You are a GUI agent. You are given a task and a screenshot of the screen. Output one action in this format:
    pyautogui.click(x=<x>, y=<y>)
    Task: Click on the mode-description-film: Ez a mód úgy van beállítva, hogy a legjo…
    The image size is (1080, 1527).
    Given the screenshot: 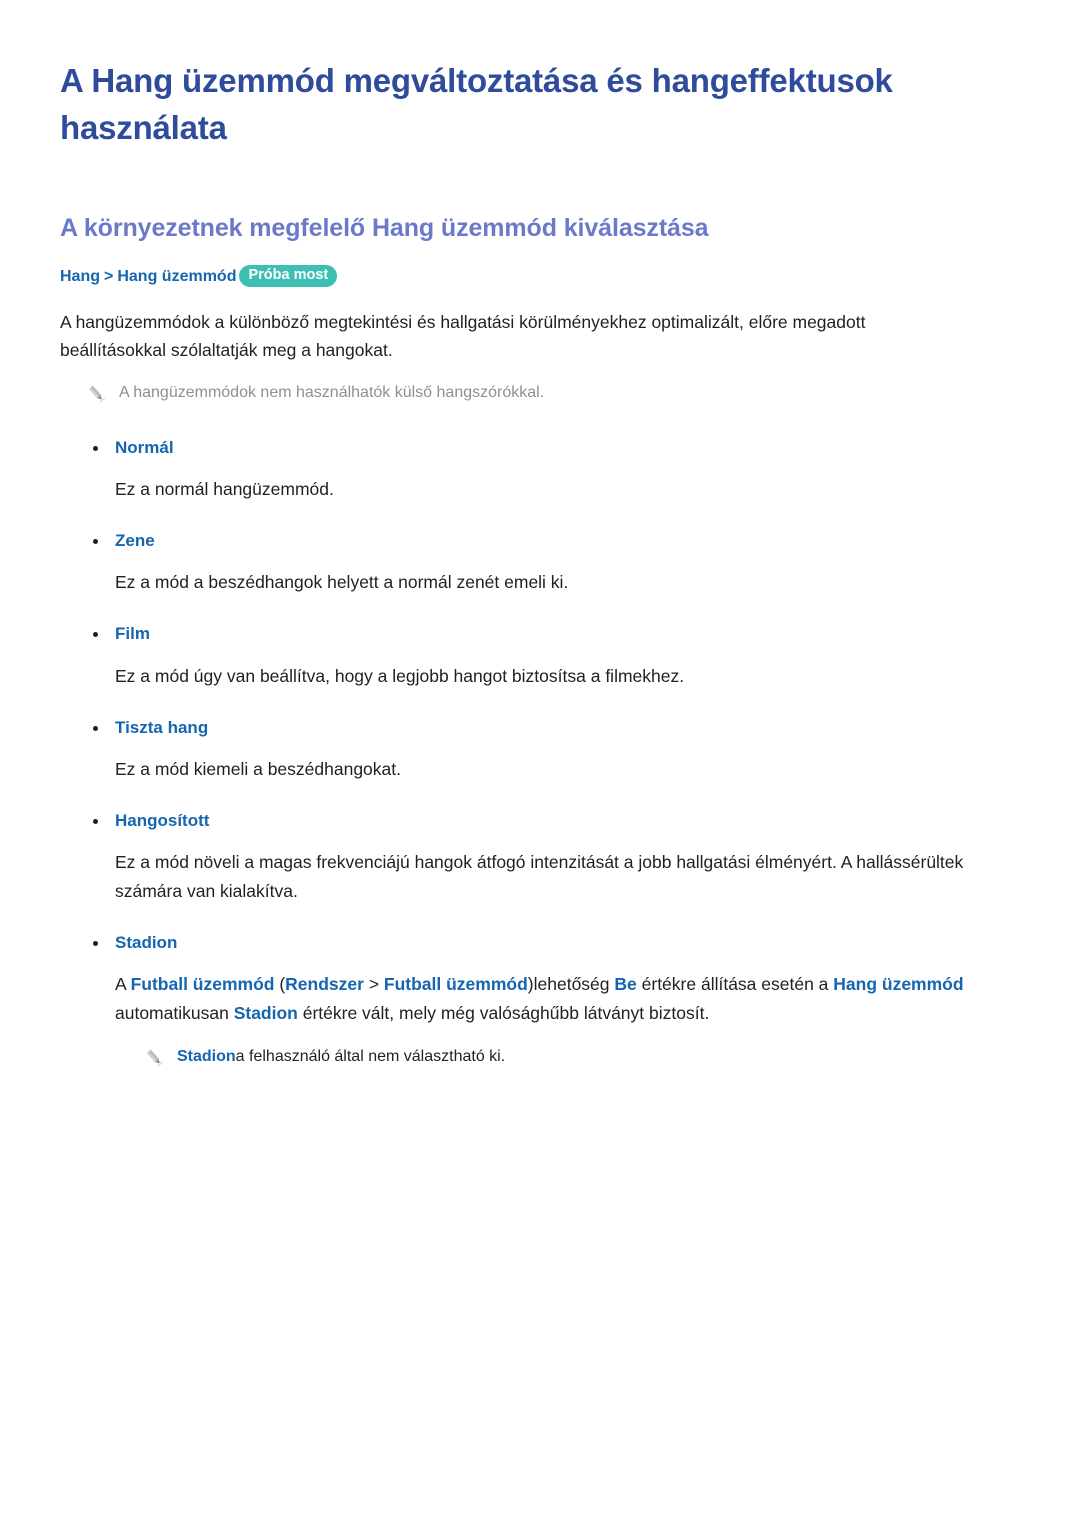 What is the action you would take?
    pyautogui.click(x=400, y=675)
    